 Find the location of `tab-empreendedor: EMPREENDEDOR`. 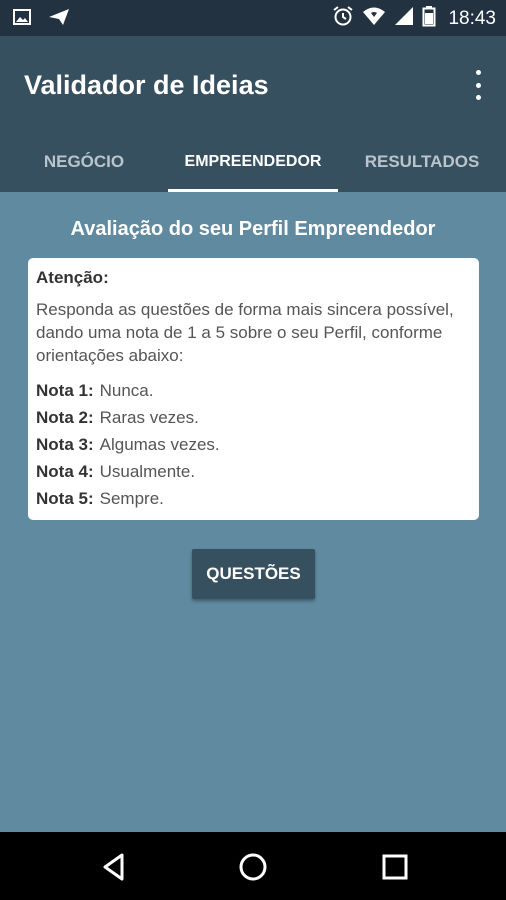

tab-empreendedor: EMPREENDEDOR is located at coordinates (253, 162).